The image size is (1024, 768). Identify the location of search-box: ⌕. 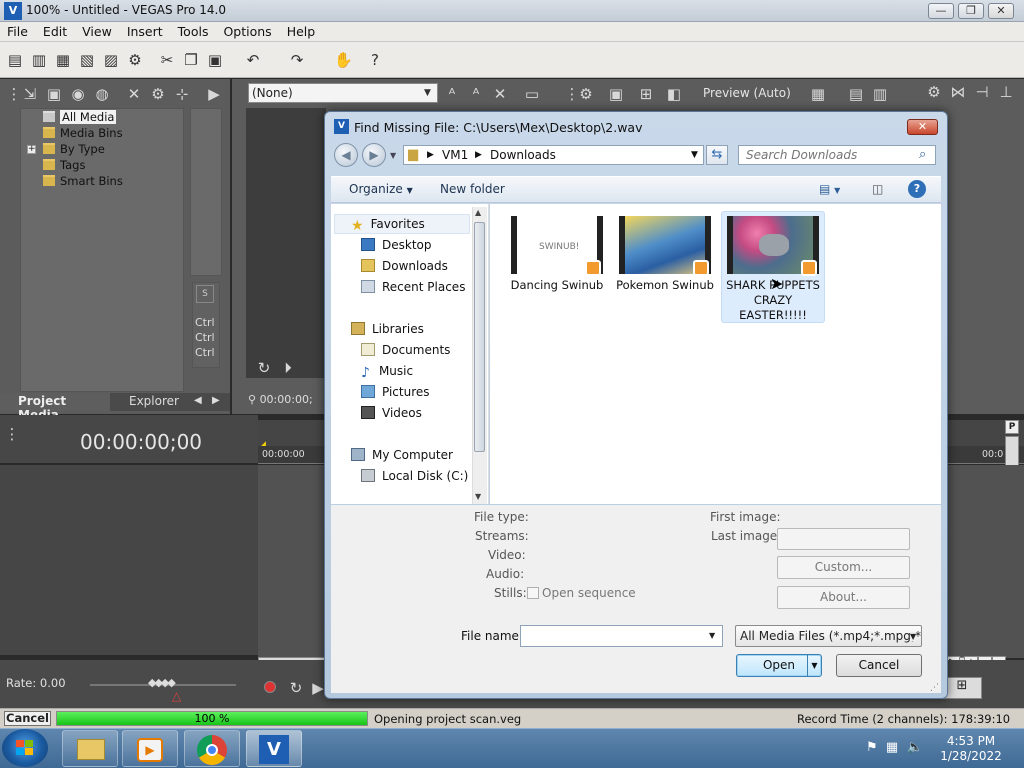
(837, 155).